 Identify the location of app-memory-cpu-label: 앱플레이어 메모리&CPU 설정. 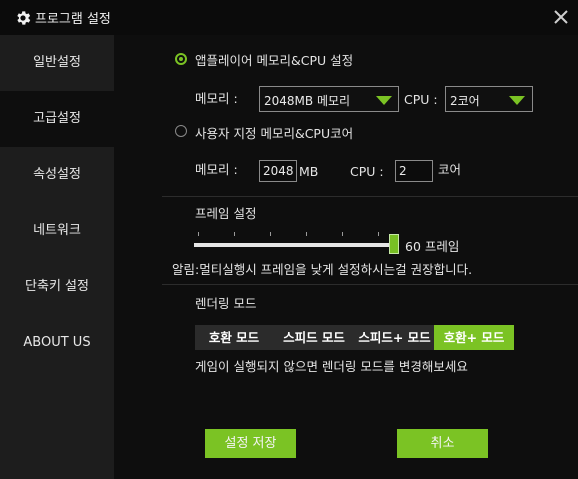
(274, 60).